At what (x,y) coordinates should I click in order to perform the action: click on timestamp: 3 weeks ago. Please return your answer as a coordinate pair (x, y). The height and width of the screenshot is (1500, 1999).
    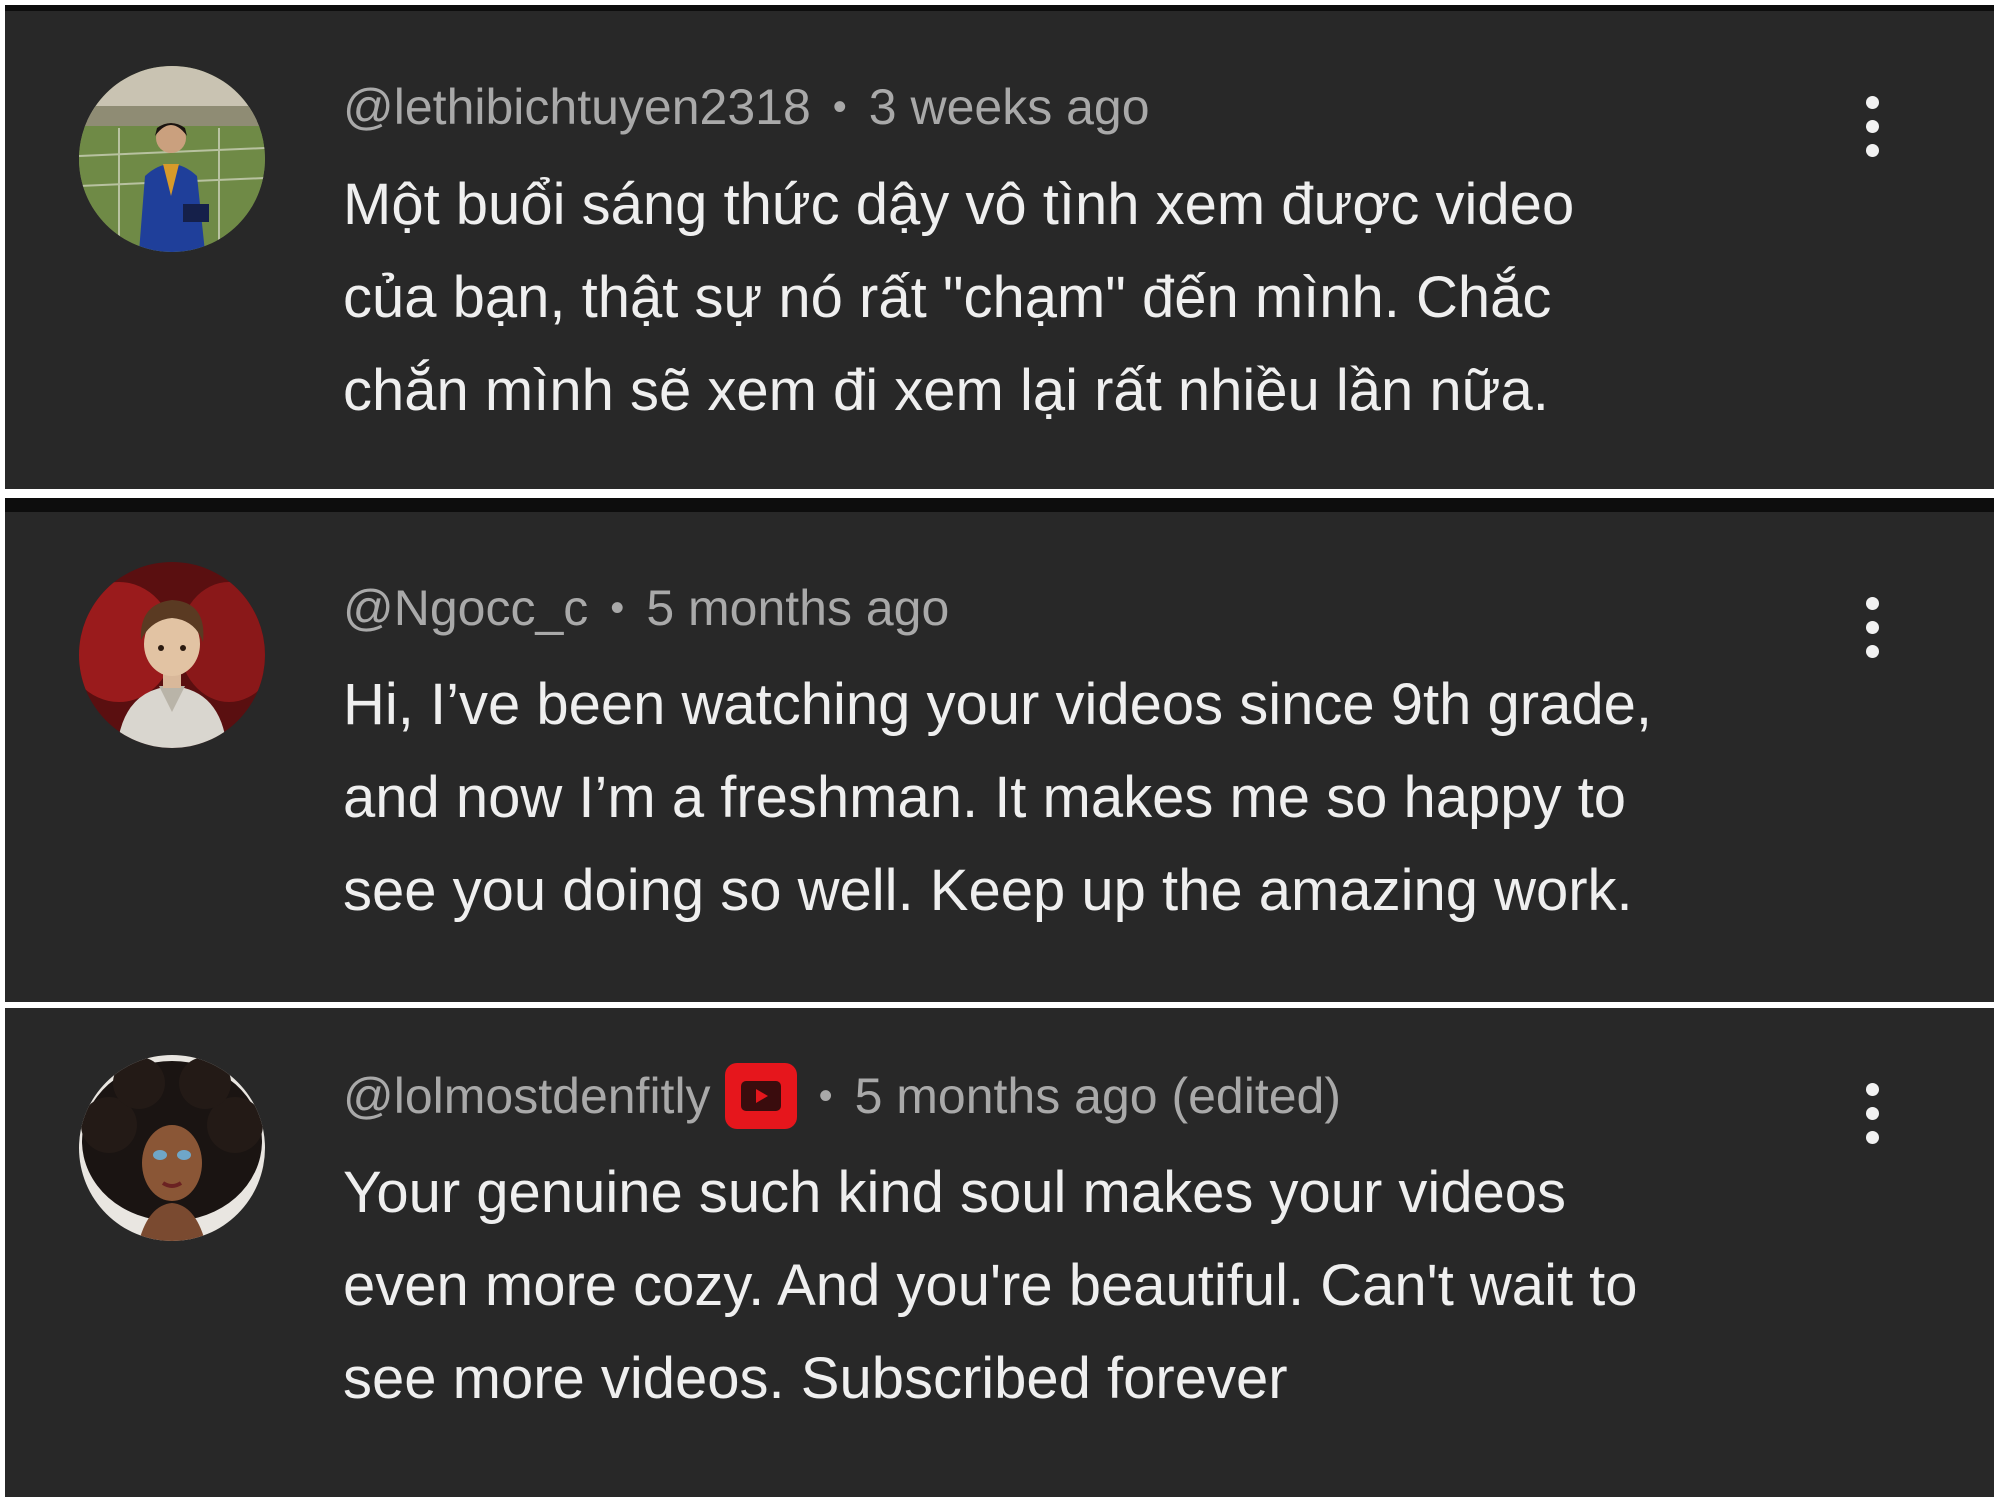
    Looking at the image, I should click on (1009, 107).